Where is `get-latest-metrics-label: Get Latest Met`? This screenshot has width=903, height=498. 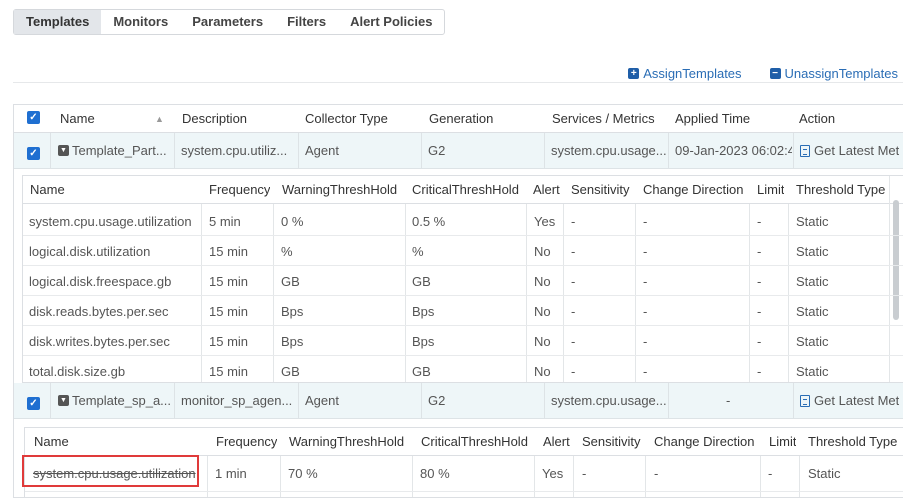
get-latest-metrics-label: Get Latest Met is located at coordinates (857, 400).